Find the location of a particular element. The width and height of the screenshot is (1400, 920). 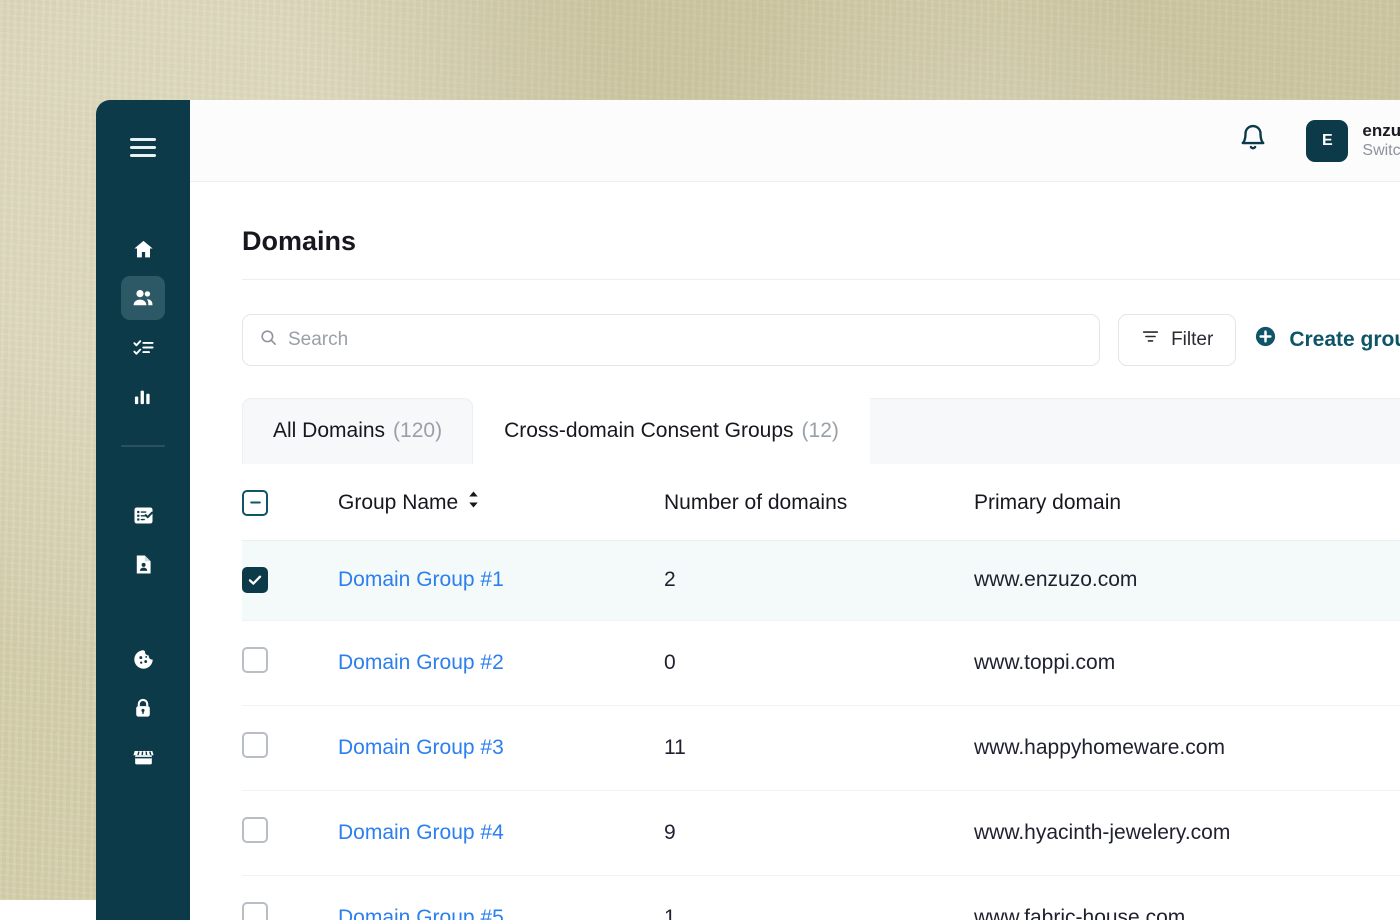

sidebar-item-cookies is located at coordinates (143, 659).